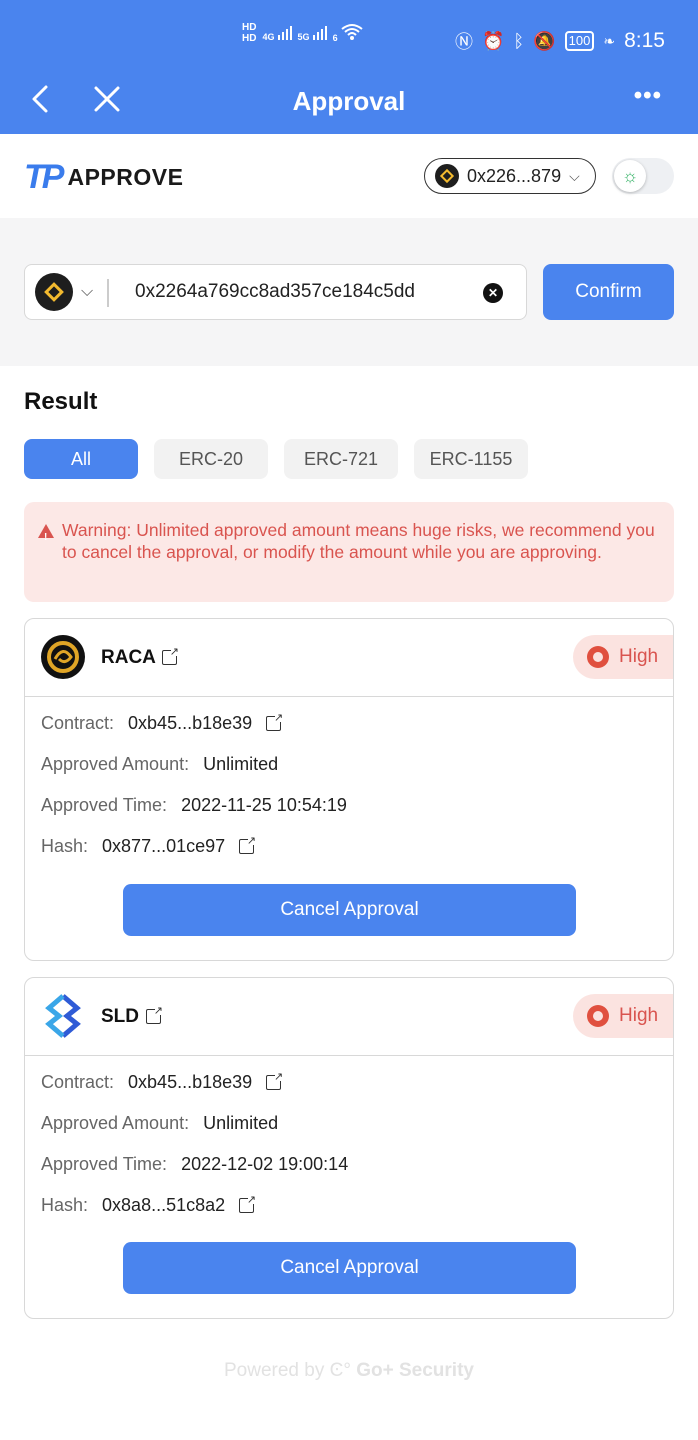  What do you see at coordinates (630, 176) in the screenshot?
I see `sun-icon: ☼` at bounding box center [630, 176].